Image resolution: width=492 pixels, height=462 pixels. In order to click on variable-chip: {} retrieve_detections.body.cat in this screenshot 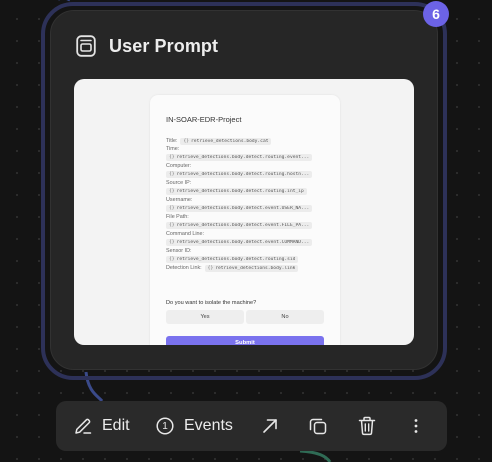, I will do `click(226, 141)`.